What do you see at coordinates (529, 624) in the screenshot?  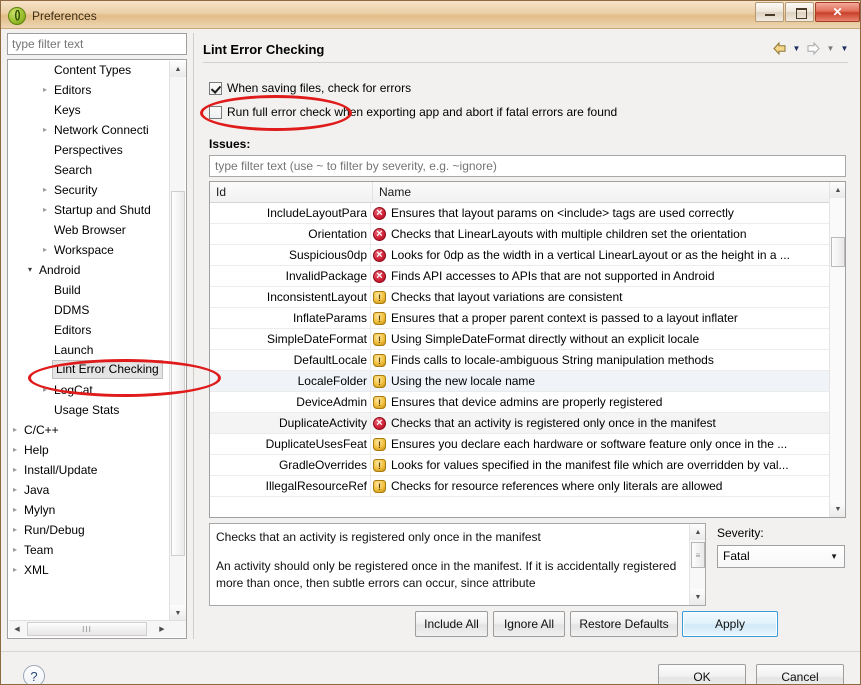 I see `ignore-all-button: Ignore All` at bounding box center [529, 624].